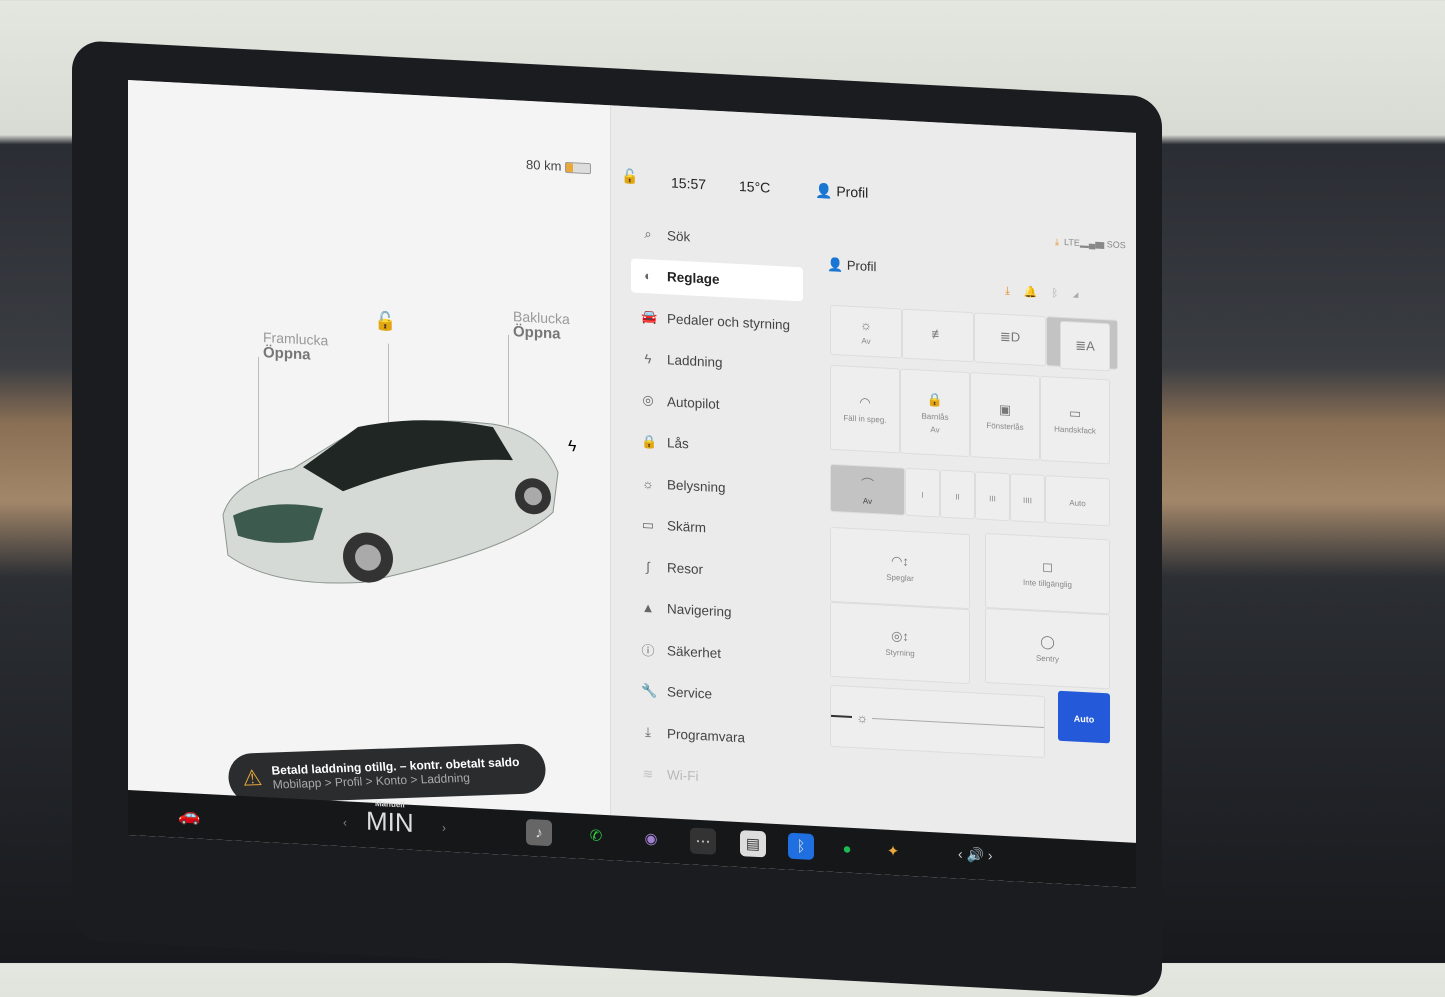 This screenshot has width=1445, height=997. I want to click on headlight-option-0: ☼ Av, so click(866, 331).